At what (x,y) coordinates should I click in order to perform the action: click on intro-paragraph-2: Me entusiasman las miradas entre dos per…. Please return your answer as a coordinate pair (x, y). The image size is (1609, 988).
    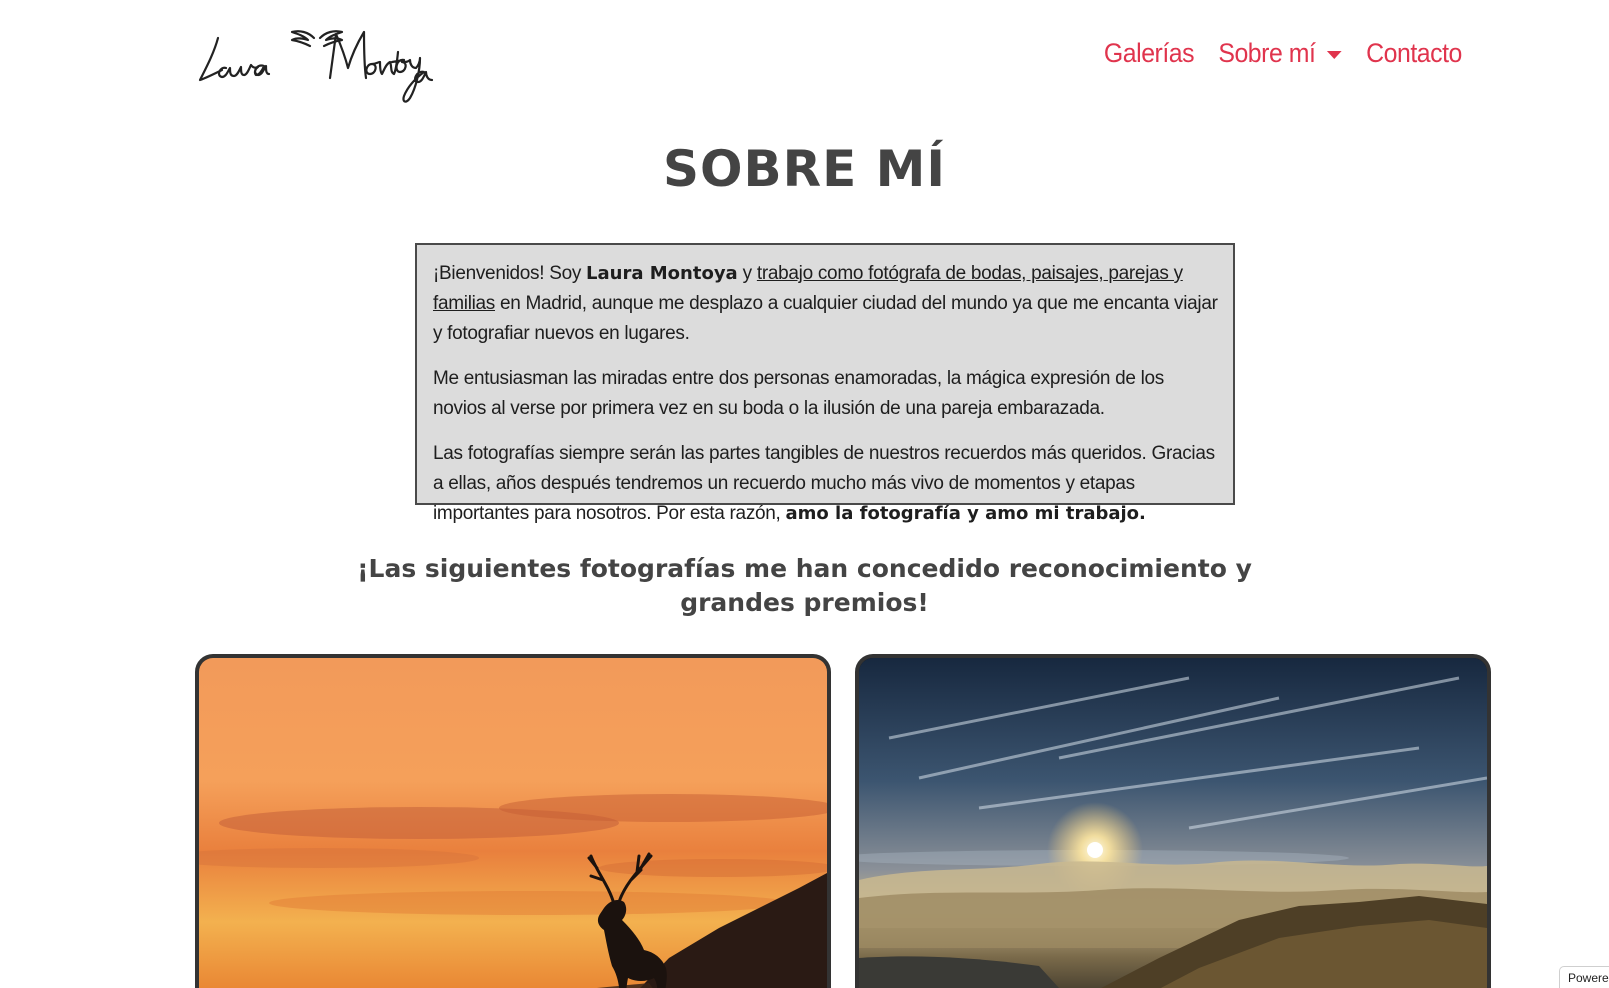
    Looking at the image, I should click on (798, 393).